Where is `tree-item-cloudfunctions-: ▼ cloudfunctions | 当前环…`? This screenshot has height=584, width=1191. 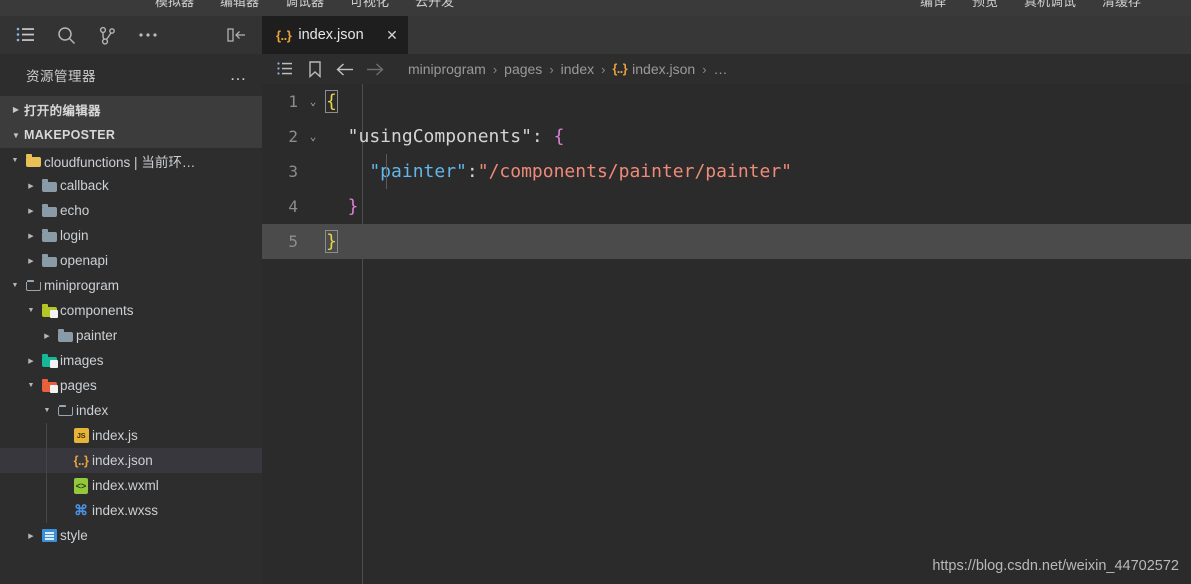 tree-item-cloudfunctions-: ▼ cloudfunctions | 当前环… is located at coordinates (131, 160).